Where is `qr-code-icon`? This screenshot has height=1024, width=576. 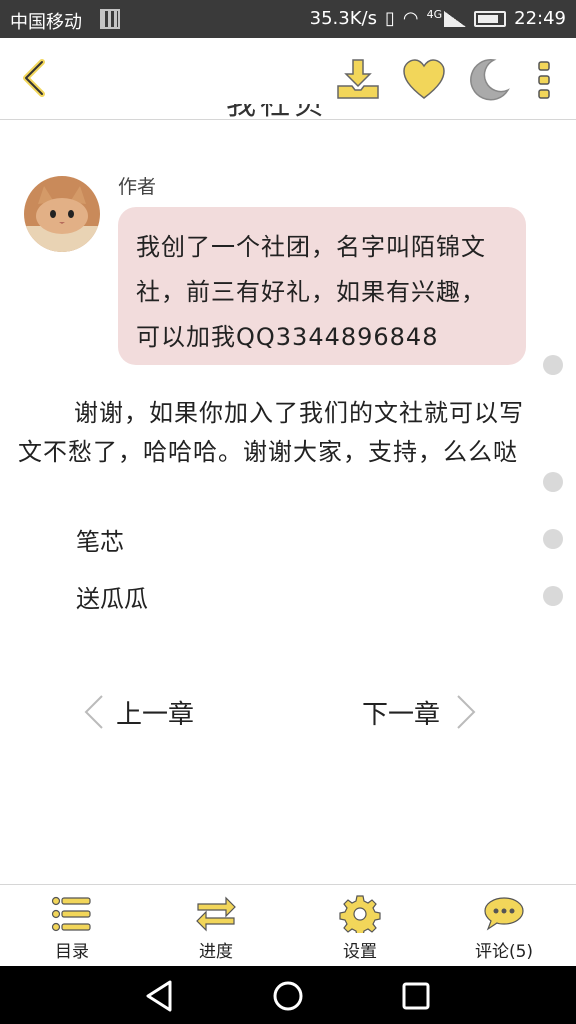 qr-code-icon is located at coordinates (110, 19).